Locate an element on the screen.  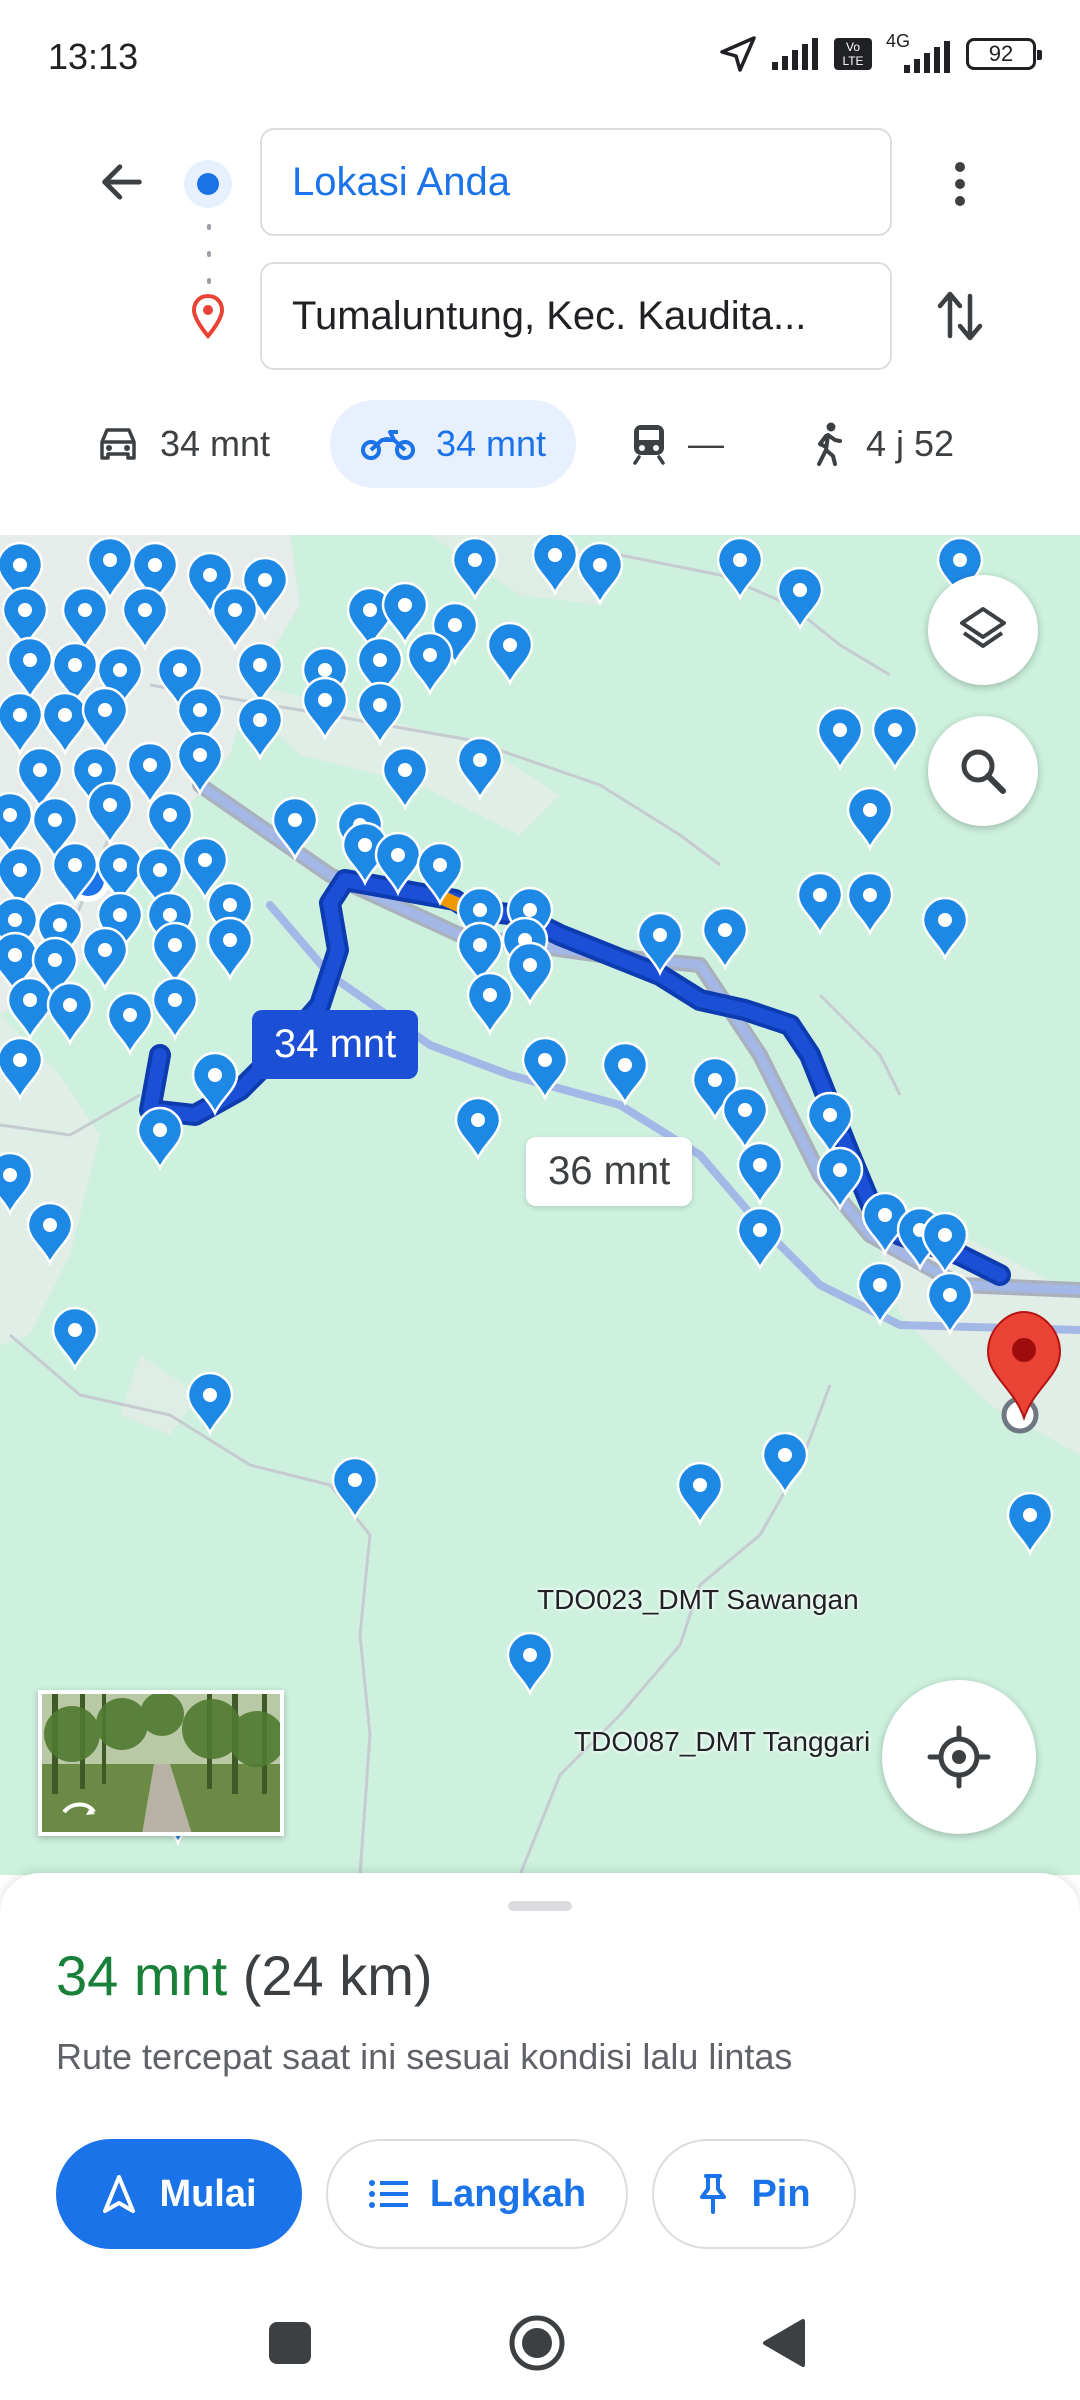
more-options-button is located at coordinates (960, 184).